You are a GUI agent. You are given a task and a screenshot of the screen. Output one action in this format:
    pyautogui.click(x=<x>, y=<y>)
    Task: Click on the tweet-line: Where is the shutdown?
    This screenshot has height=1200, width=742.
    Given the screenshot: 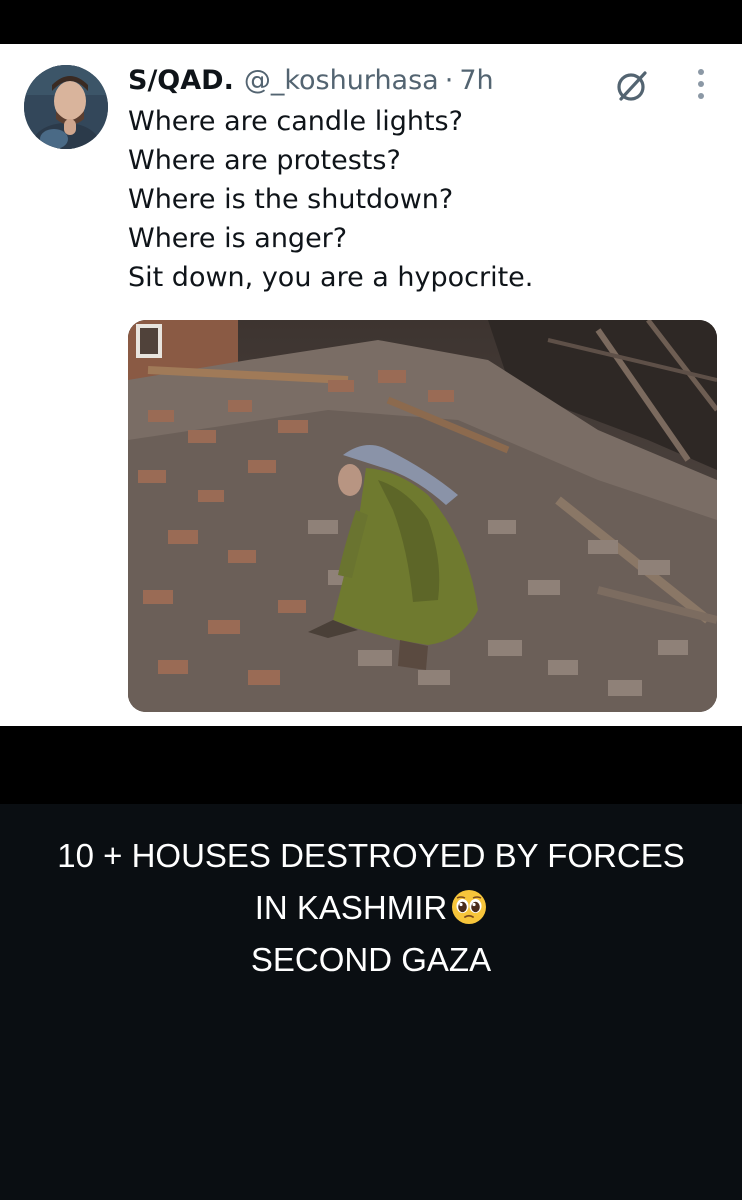 What is the action you would take?
    pyautogui.click(x=291, y=199)
    